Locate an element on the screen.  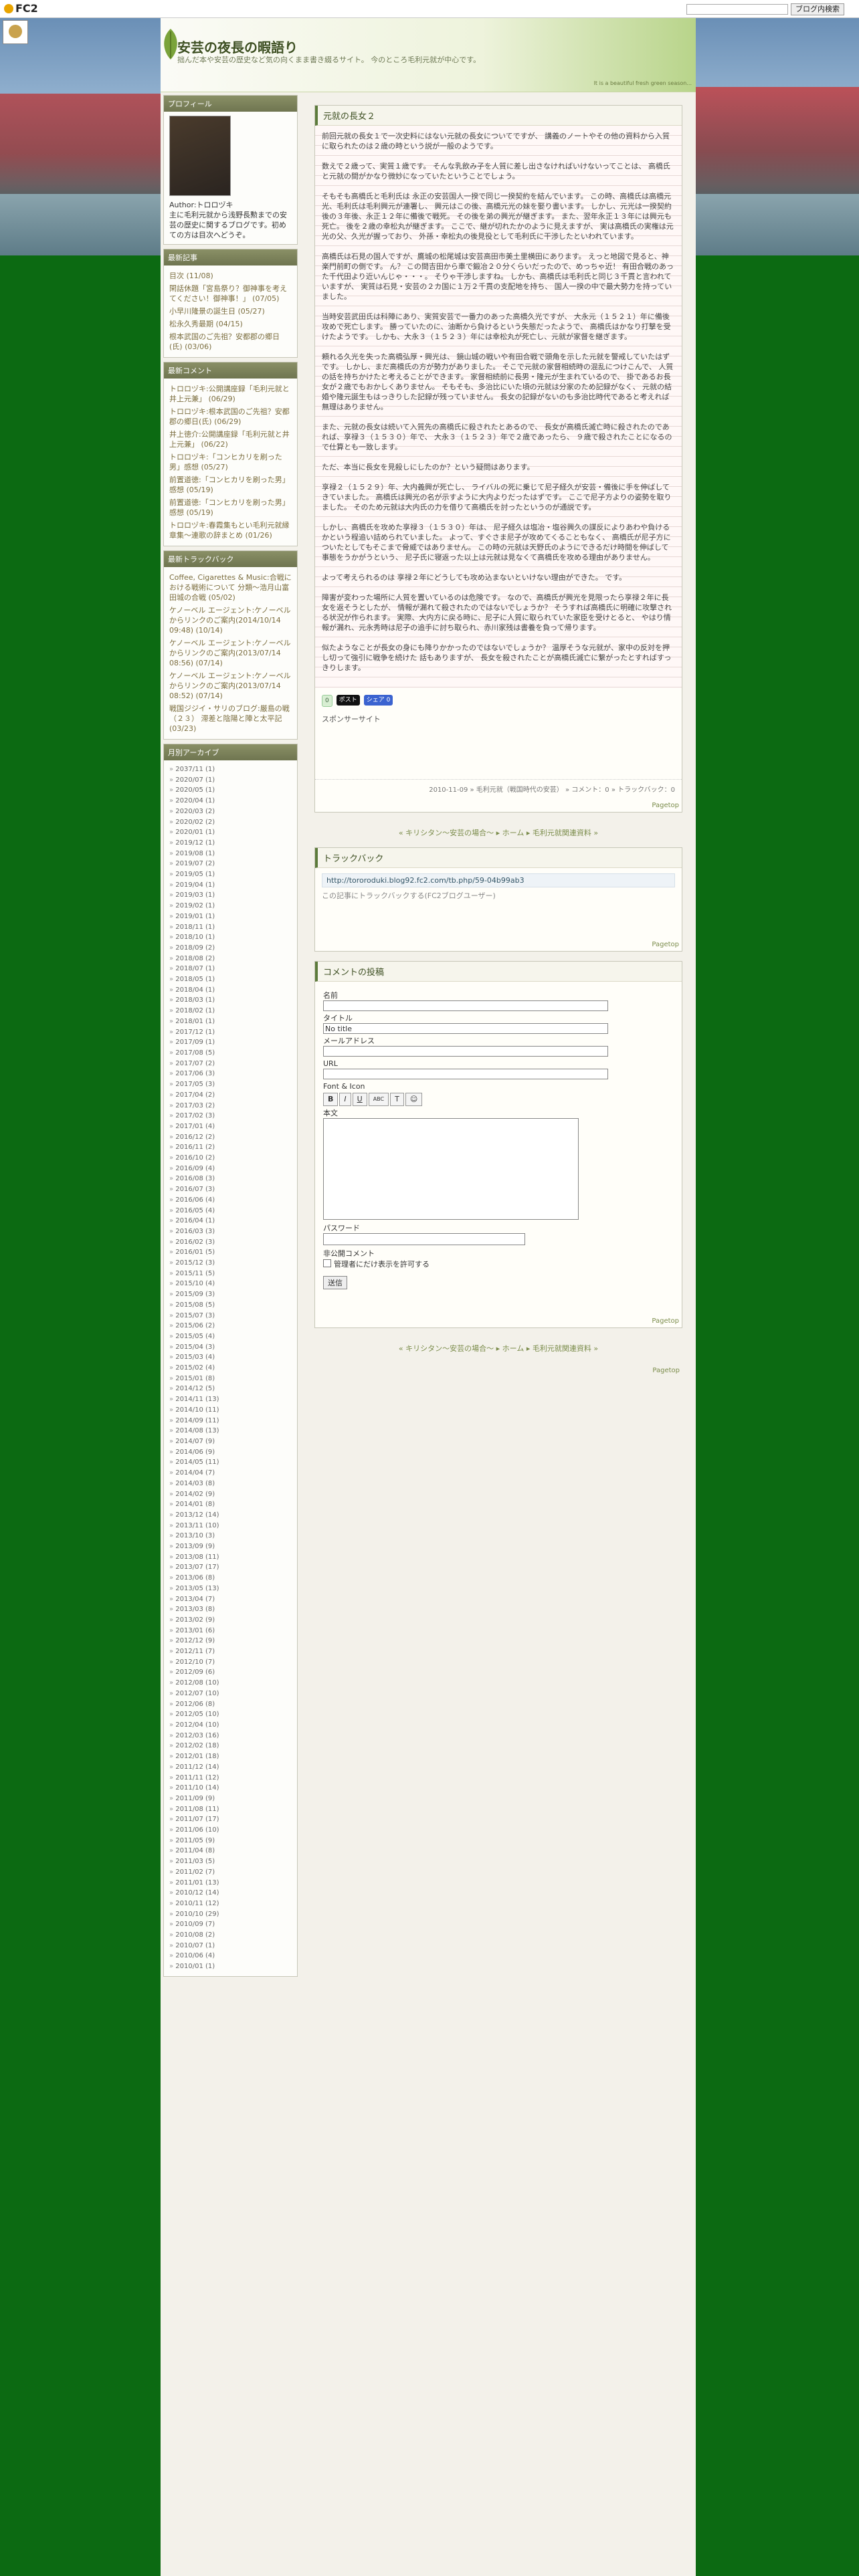
archive-item: 2012/01 (18) is located at coordinates (231, 1757).